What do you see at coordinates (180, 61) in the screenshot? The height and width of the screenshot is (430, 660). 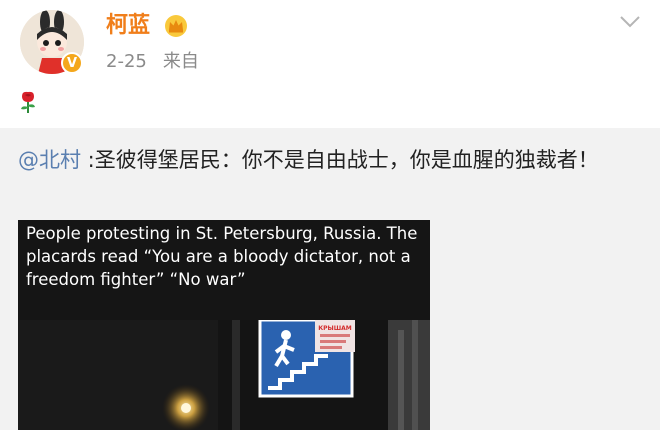 I see `post-source-label: 来自` at bounding box center [180, 61].